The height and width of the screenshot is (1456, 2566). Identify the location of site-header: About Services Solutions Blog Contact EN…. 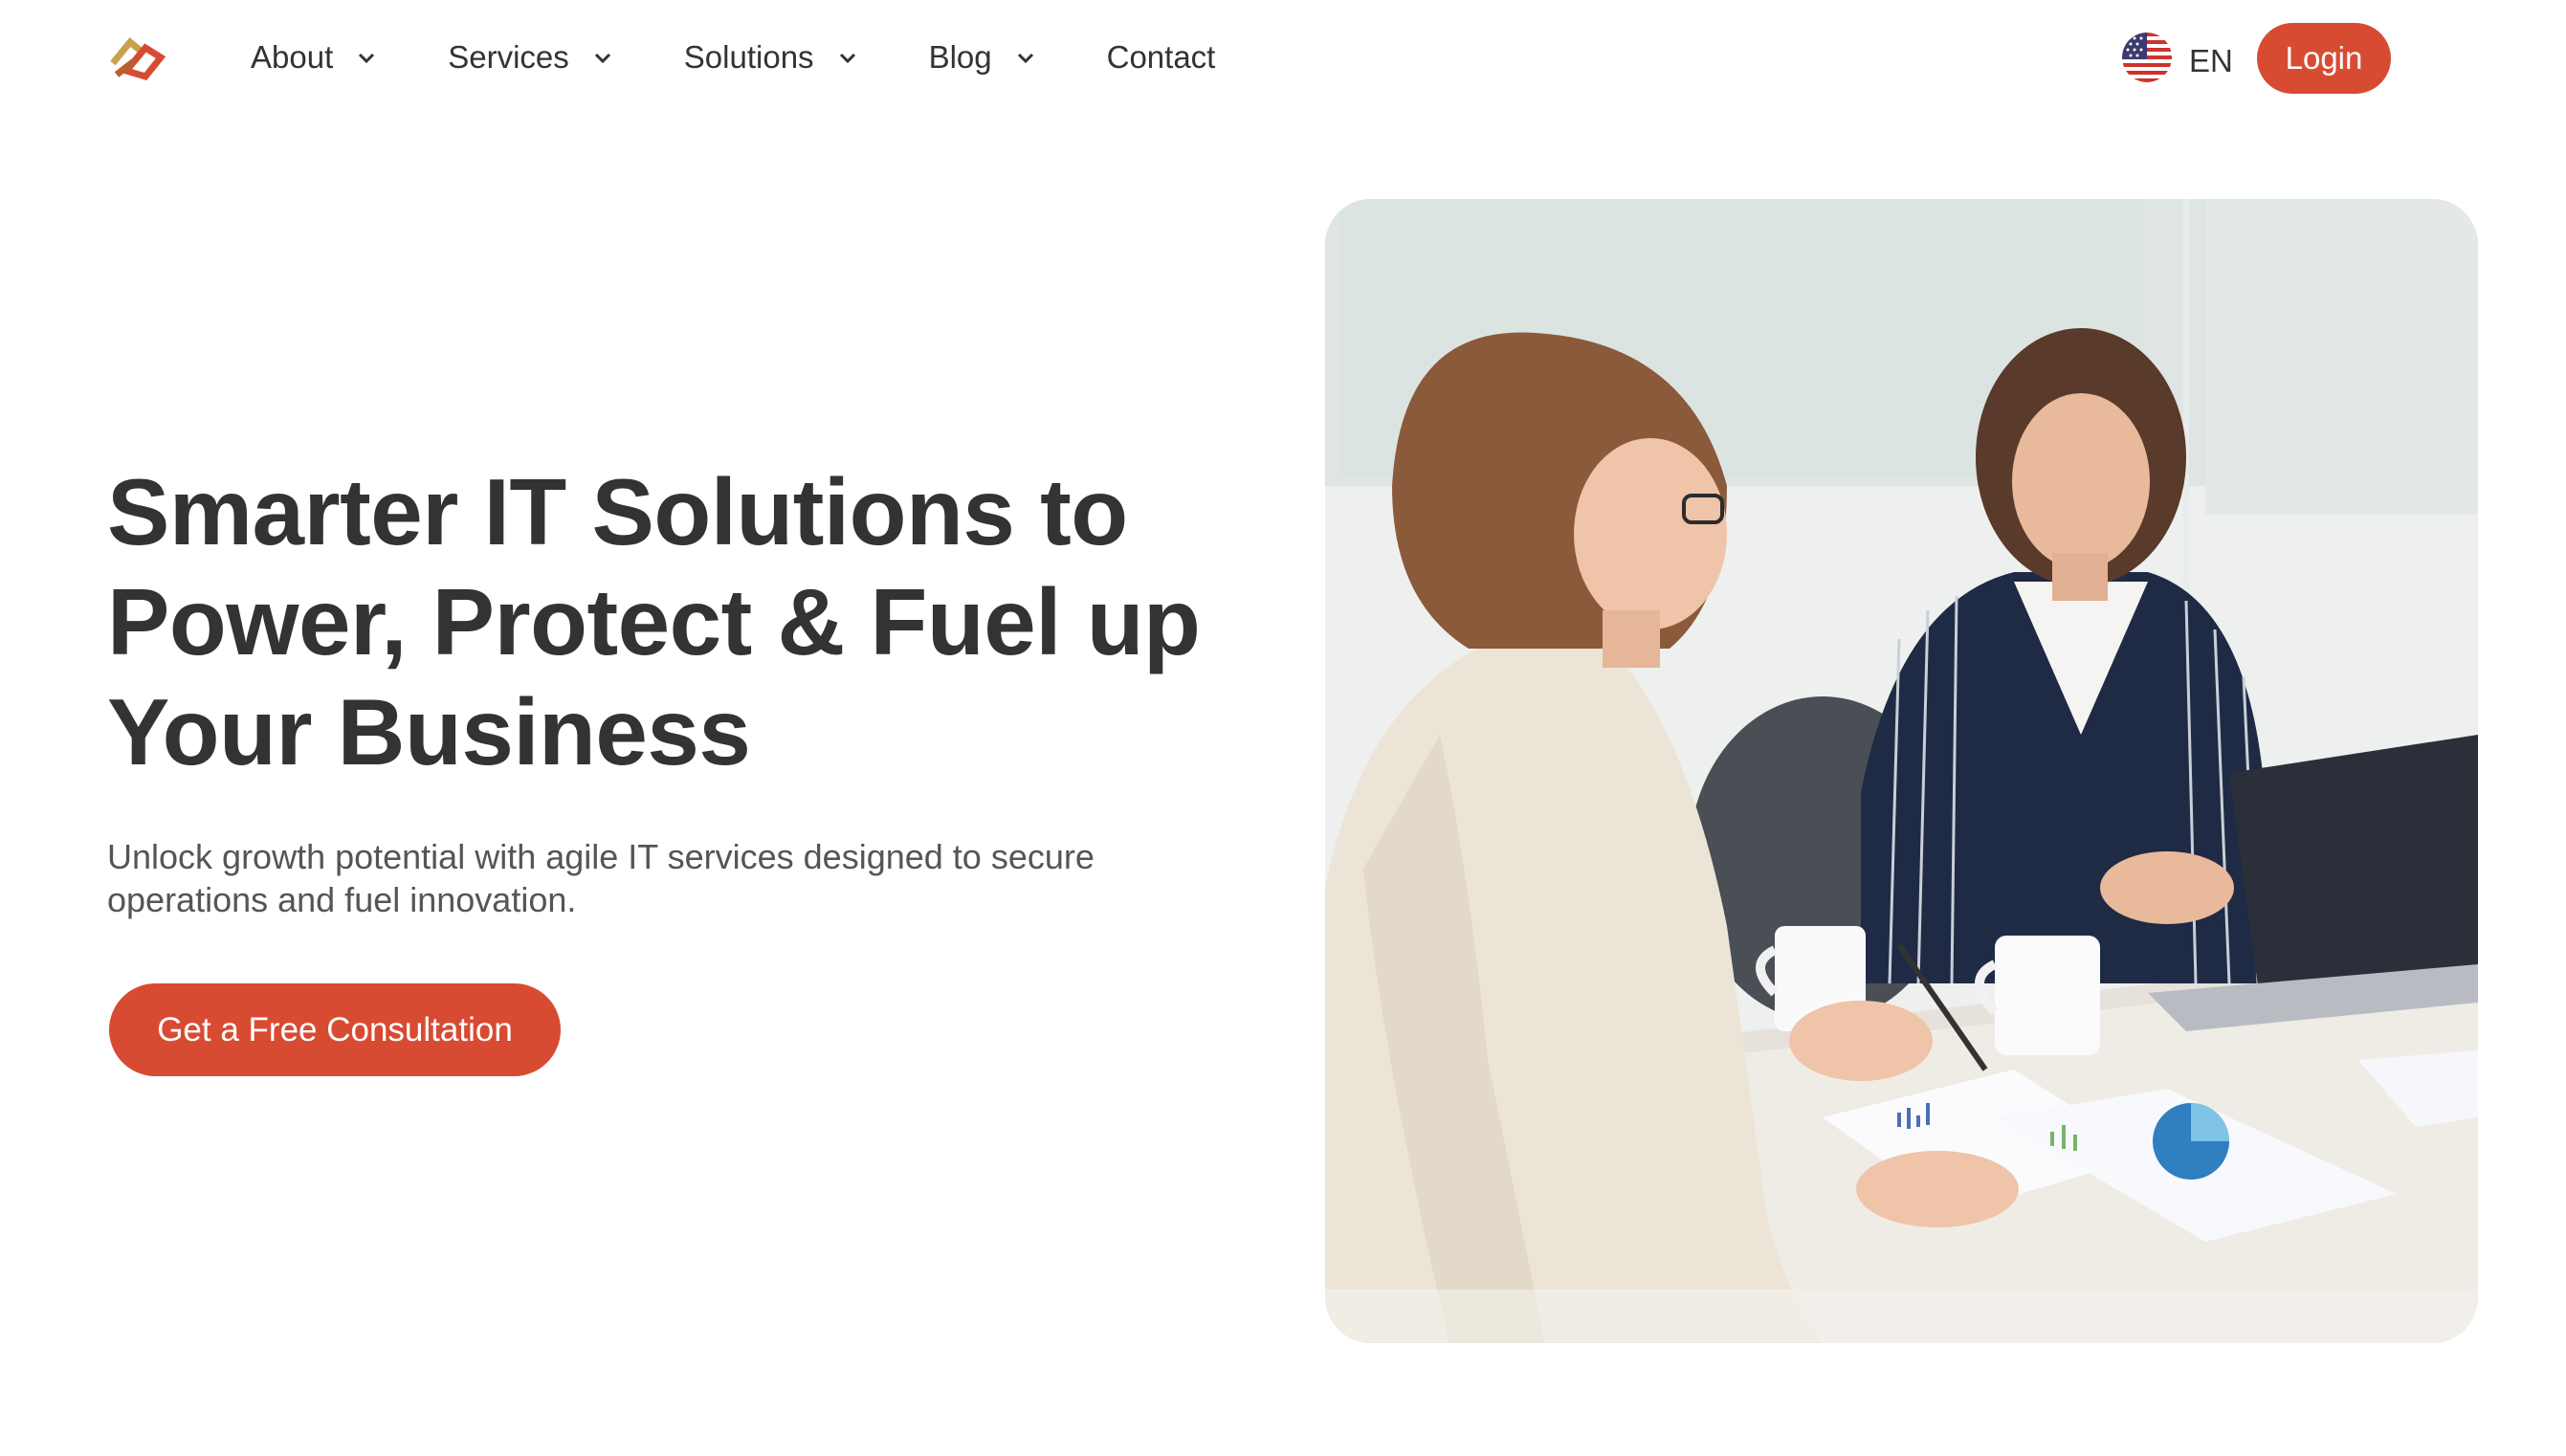
(1283, 58).